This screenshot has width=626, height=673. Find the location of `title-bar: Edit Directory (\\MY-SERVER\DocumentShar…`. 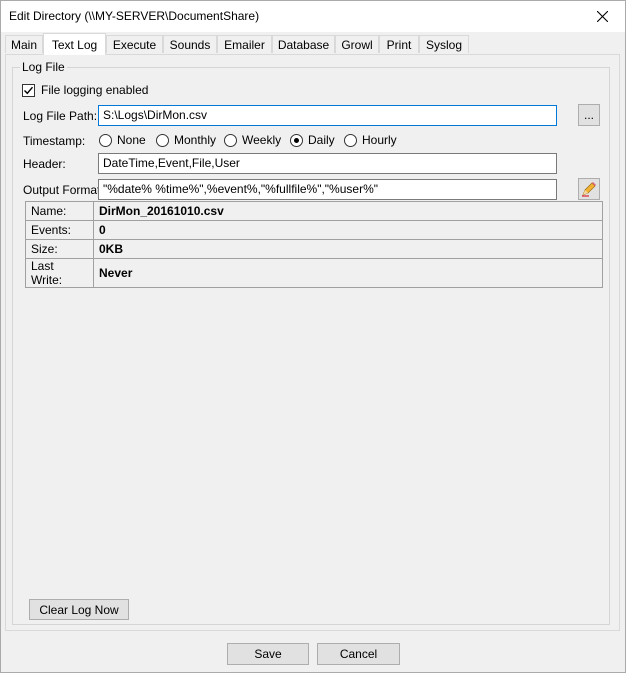

title-bar: Edit Directory (\\MY-SERVER\DocumentShar… is located at coordinates (313, 16).